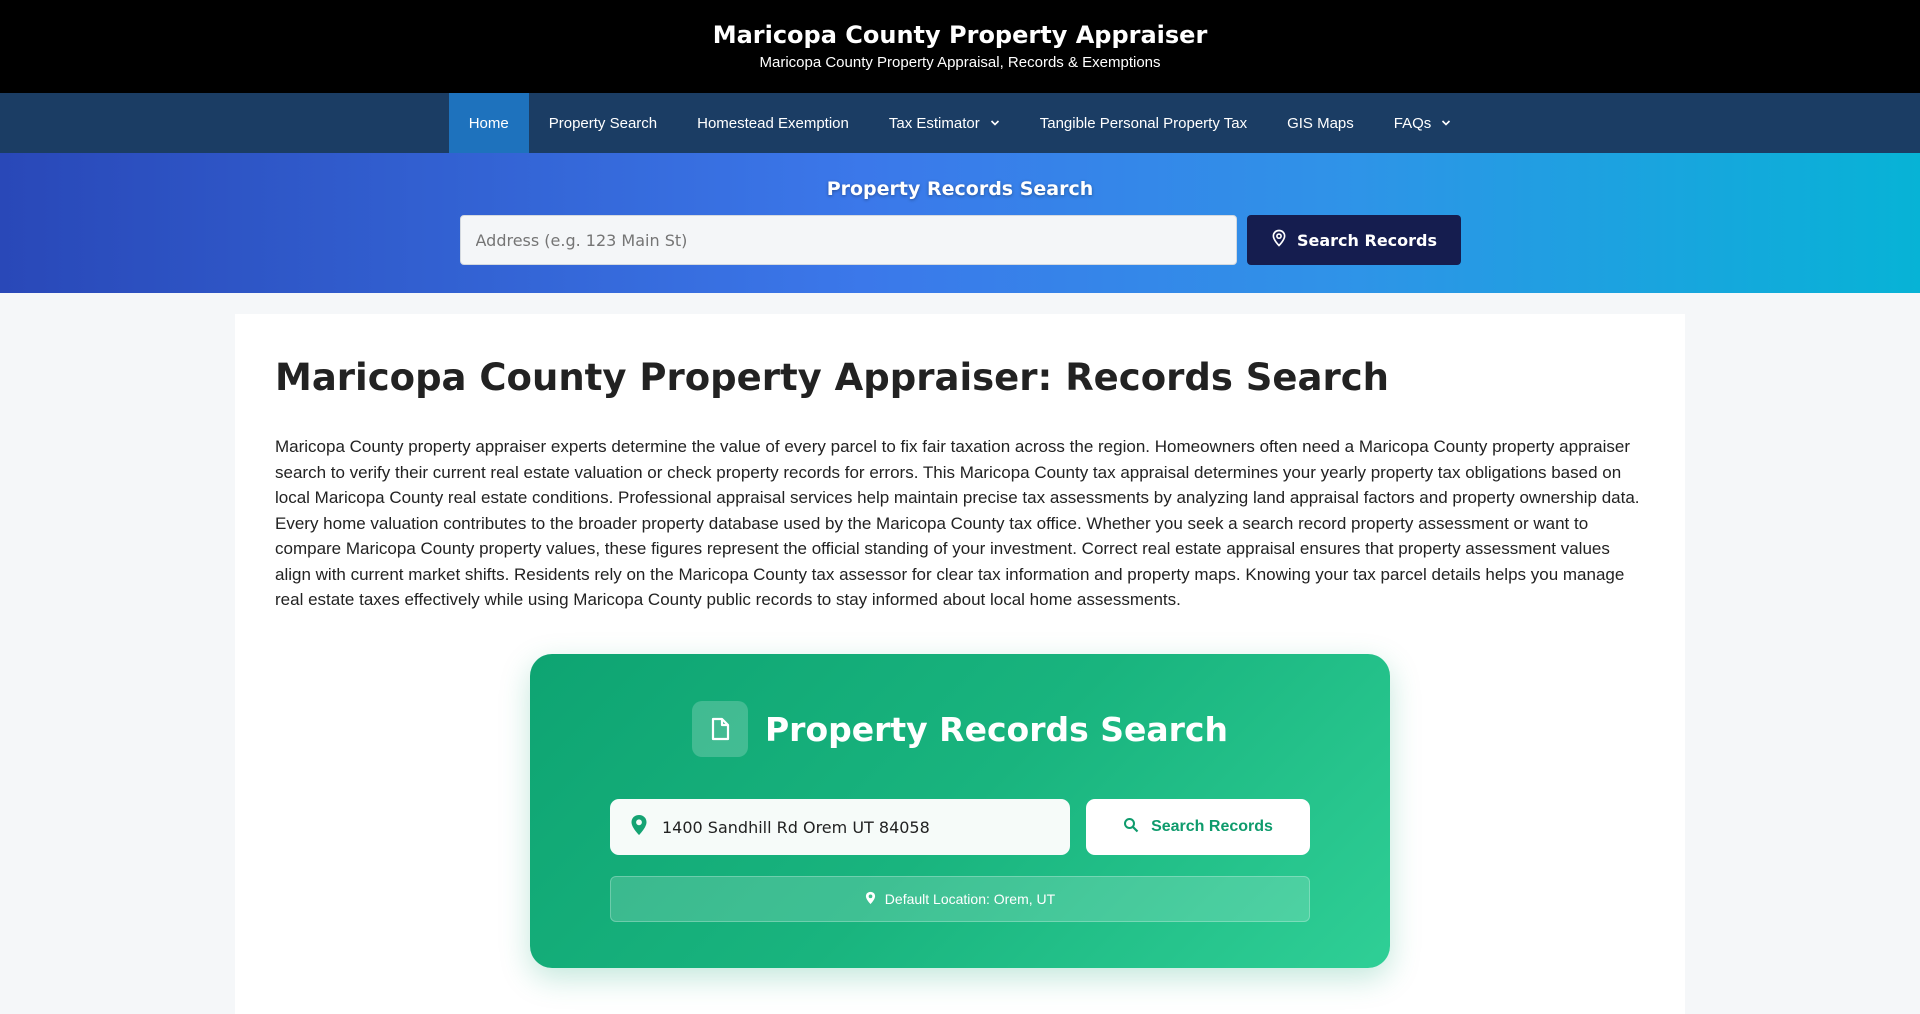 The image size is (1920, 1014). I want to click on card-address-input, so click(852, 827).